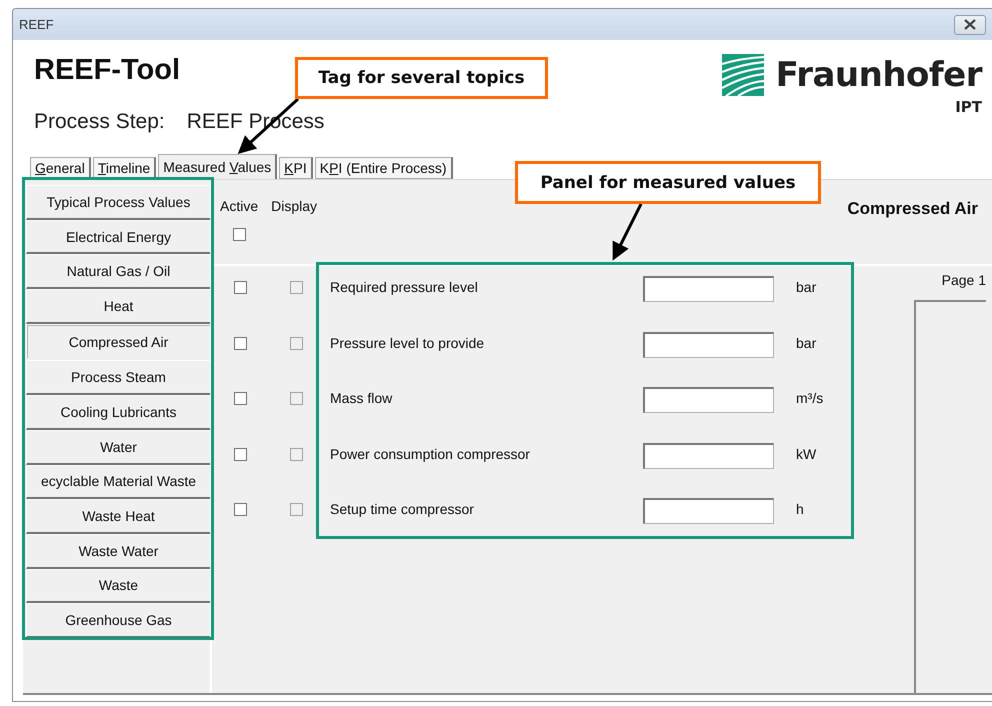 The height and width of the screenshot is (706, 992). What do you see at coordinates (296, 168) in the screenshot?
I see `tab: KPI` at bounding box center [296, 168].